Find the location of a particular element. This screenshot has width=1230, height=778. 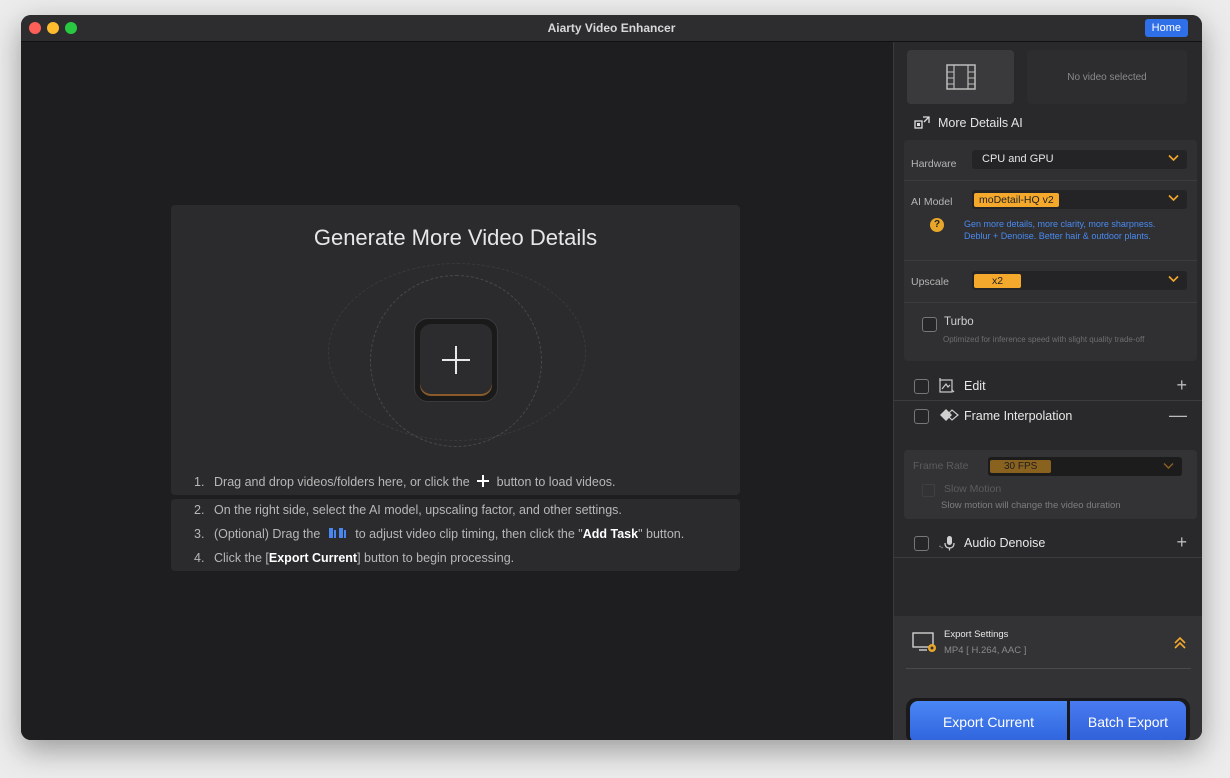

help-icon: ? is located at coordinates (937, 225).